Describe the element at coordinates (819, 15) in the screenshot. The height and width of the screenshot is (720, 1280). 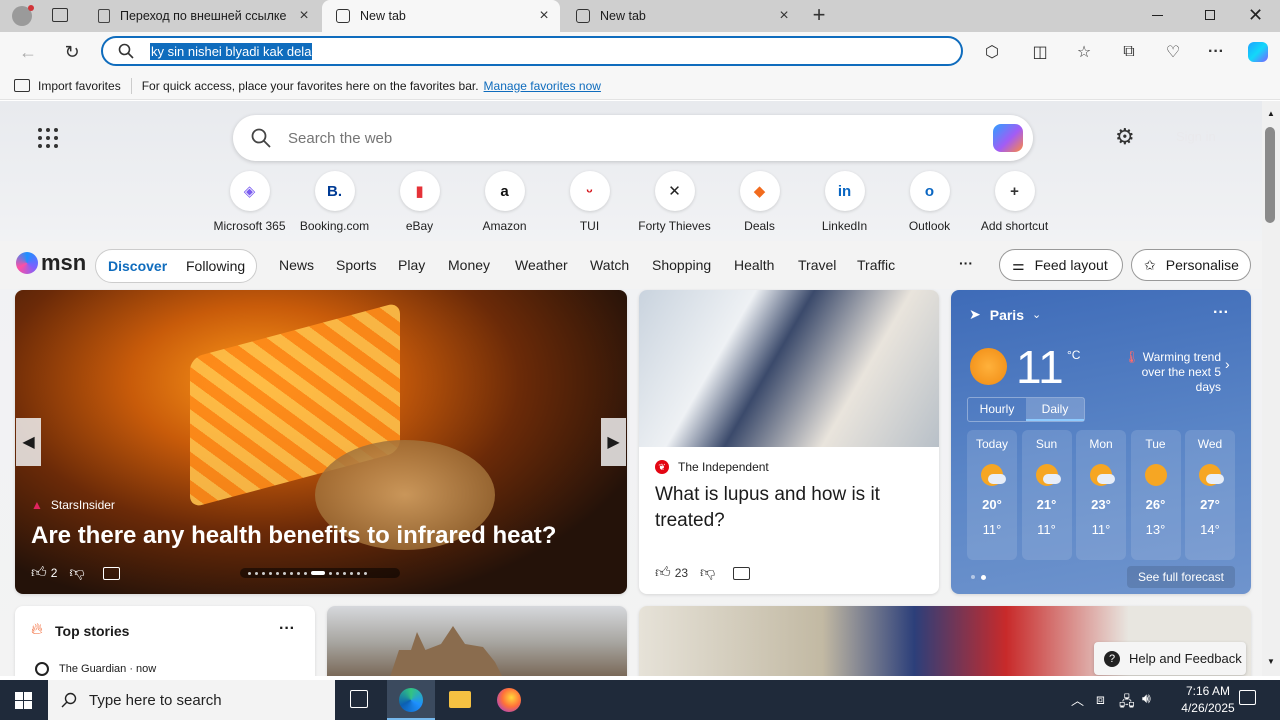
I see `new-tab-button: +` at that location.